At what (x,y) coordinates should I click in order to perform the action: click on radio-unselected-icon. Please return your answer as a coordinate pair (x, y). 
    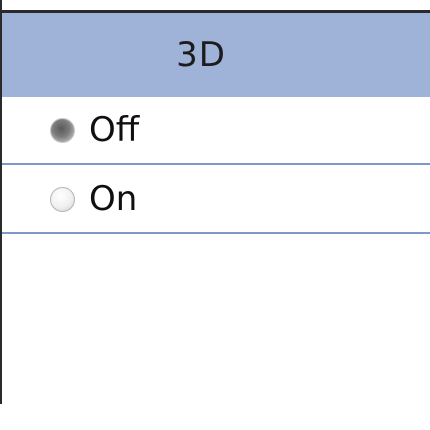
    Looking at the image, I should click on (62, 199).